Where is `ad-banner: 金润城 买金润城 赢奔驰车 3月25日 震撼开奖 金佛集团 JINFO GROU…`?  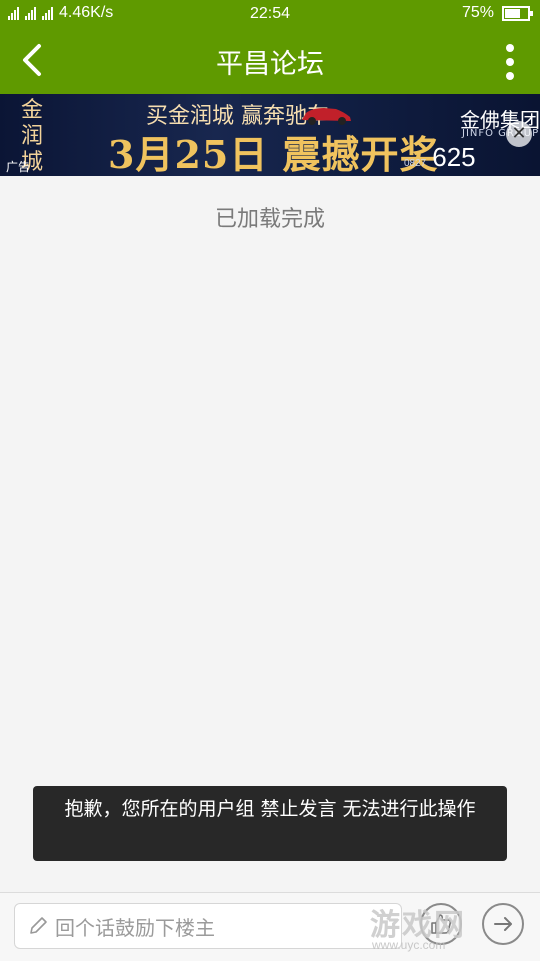 ad-banner: 金润城 买金润城 赢奔驰车 3月25日 震撼开奖 金佛集团 JINFO GROU… is located at coordinates (270, 135).